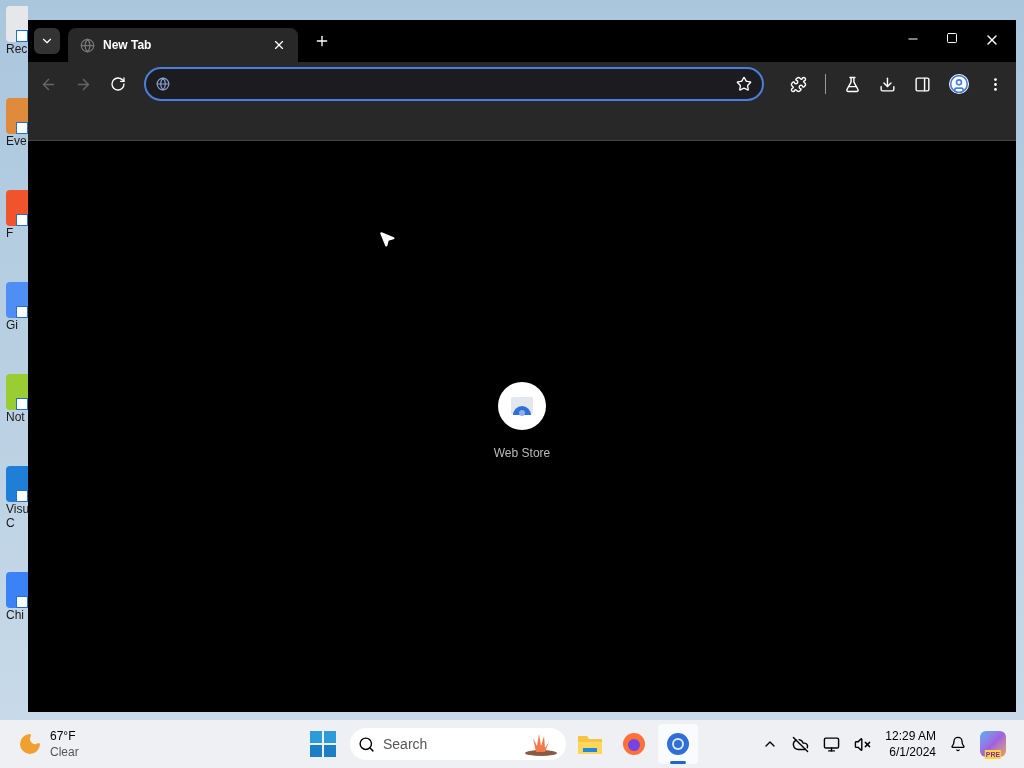 This screenshot has height=768, width=1024. What do you see at coordinates (15, 615) in the screenshot?
I see `shortcut-label: Chi` at bounding box center [15, 615].